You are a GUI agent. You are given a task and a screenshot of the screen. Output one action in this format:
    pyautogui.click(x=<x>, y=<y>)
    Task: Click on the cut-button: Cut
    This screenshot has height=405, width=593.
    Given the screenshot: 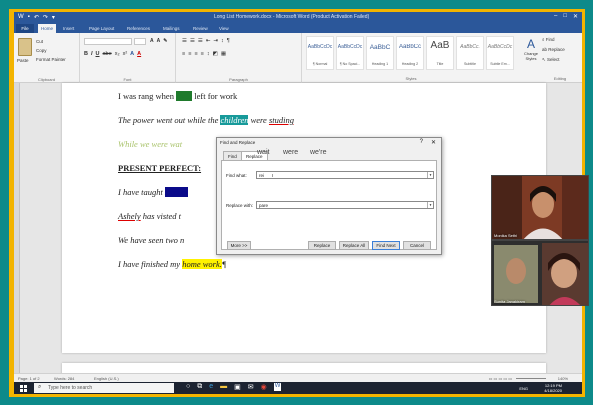 What is the action you would take?
    pyautogui.click(x=39, y=41)
    